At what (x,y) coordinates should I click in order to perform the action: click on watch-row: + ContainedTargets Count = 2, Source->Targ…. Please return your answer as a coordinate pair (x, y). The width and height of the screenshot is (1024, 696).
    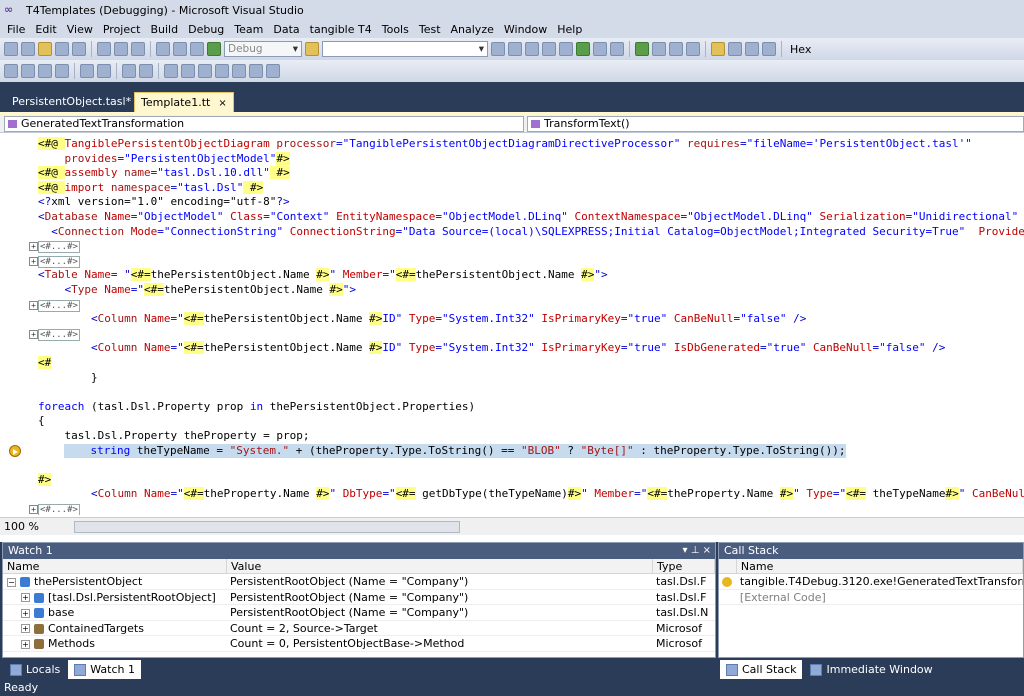
    Looking at the image, I should click on (359, 628).